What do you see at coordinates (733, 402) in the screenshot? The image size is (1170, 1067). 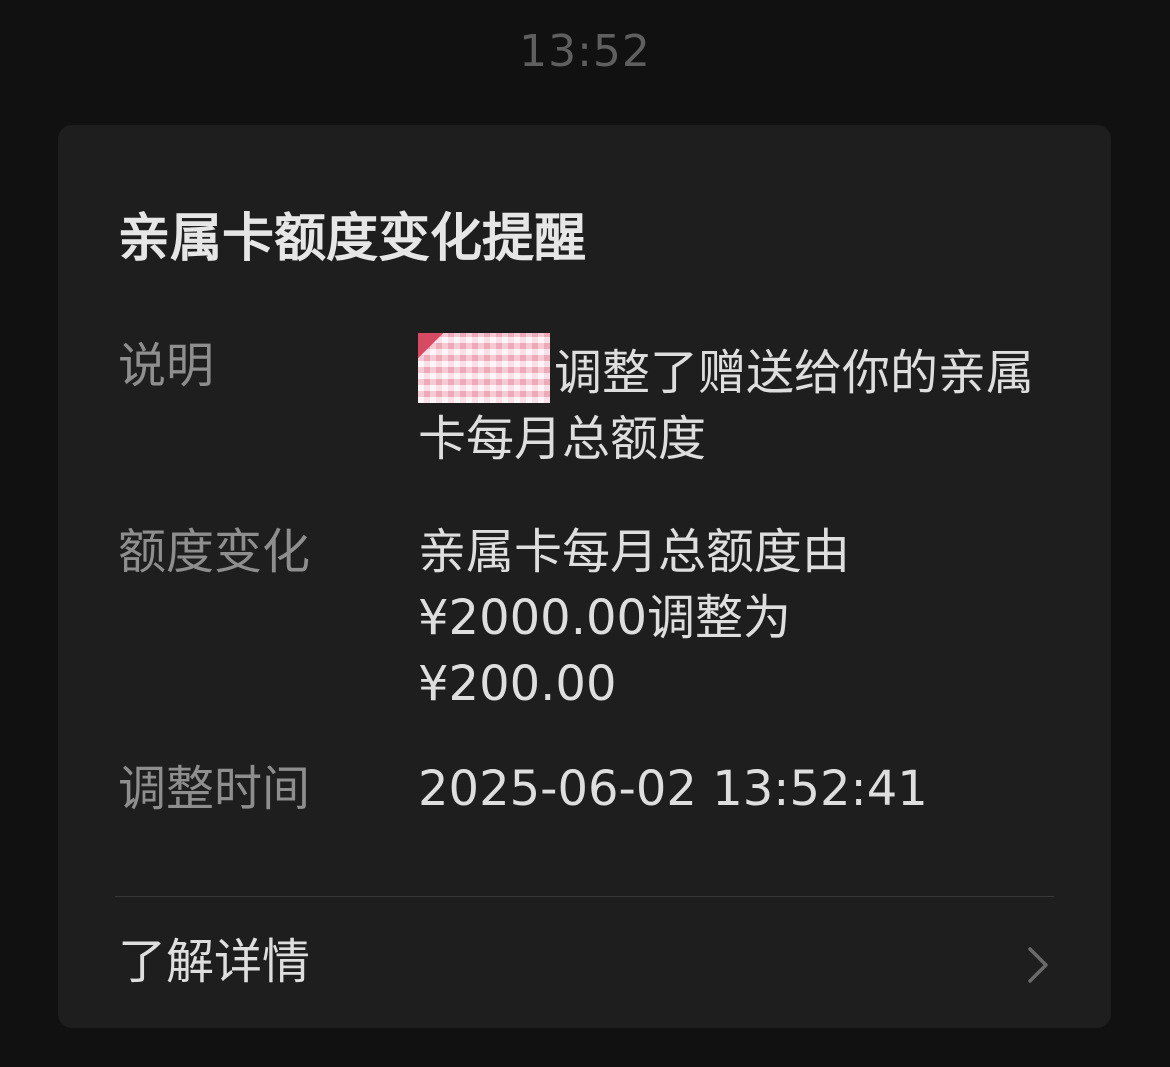 I see `description-value: 调整了赠送给你的亲属卡每月总额度` at bounding box center [733, 402].